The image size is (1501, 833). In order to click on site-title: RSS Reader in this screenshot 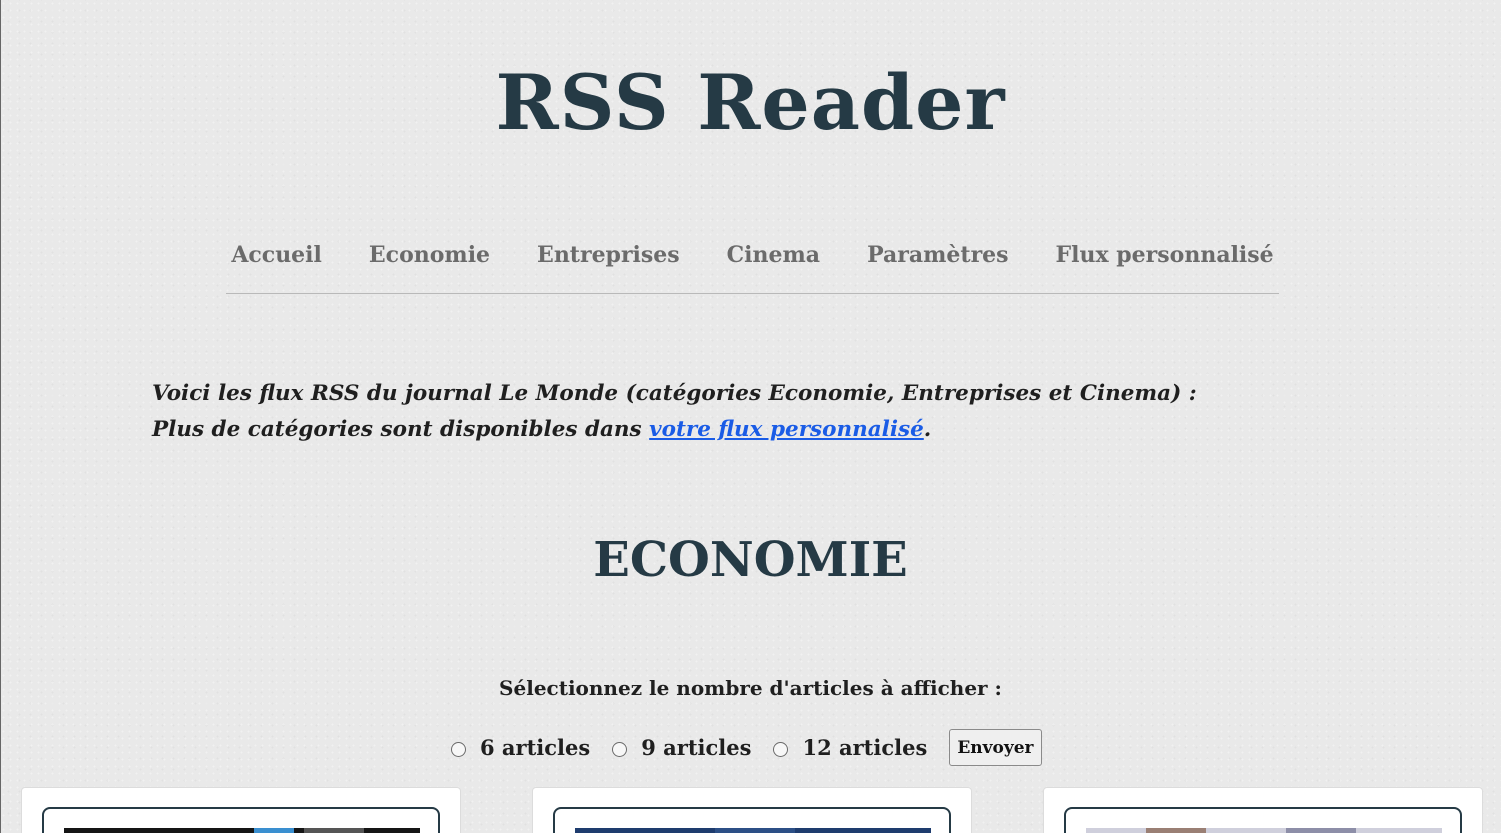, I will do `click(750, 102)`.